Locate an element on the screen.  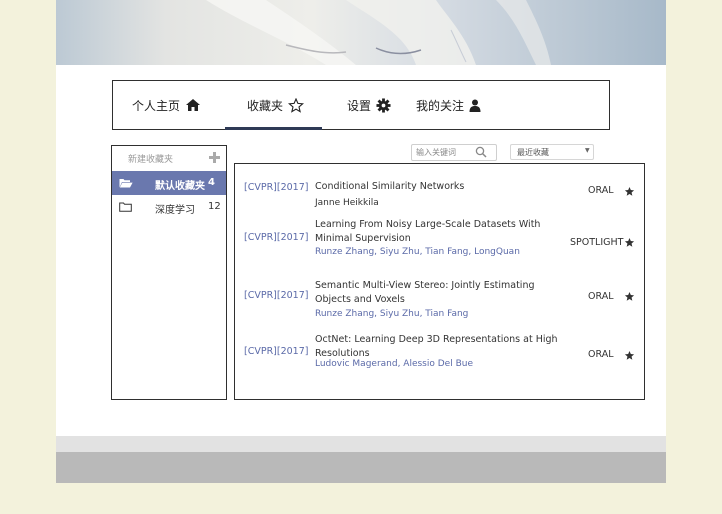
home-icon is located at coordinates (193, 105).